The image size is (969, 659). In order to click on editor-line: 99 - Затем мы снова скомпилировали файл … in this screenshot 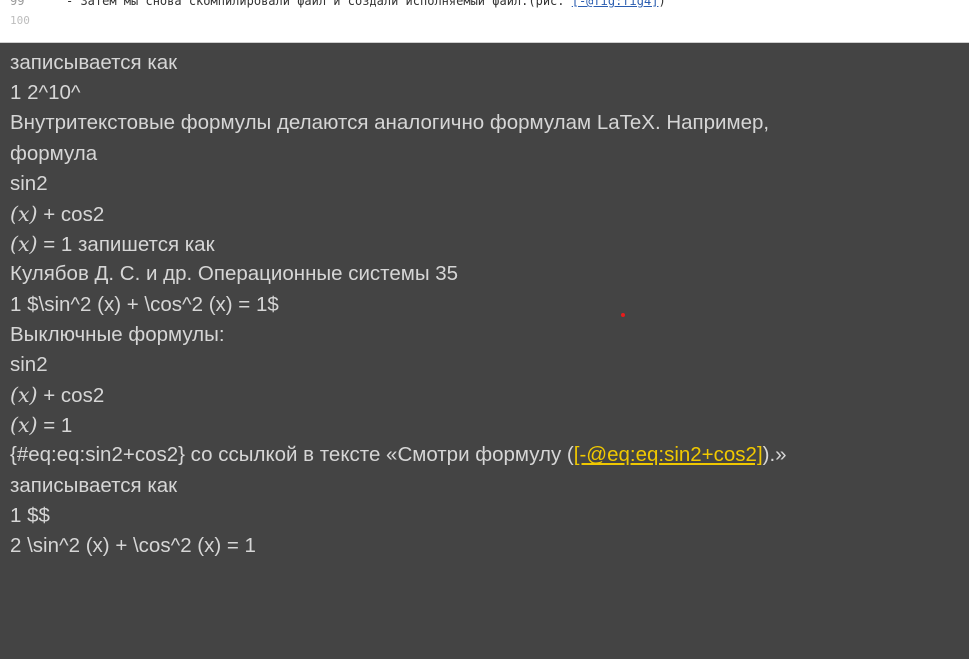, I will do `click(484, 5)`.